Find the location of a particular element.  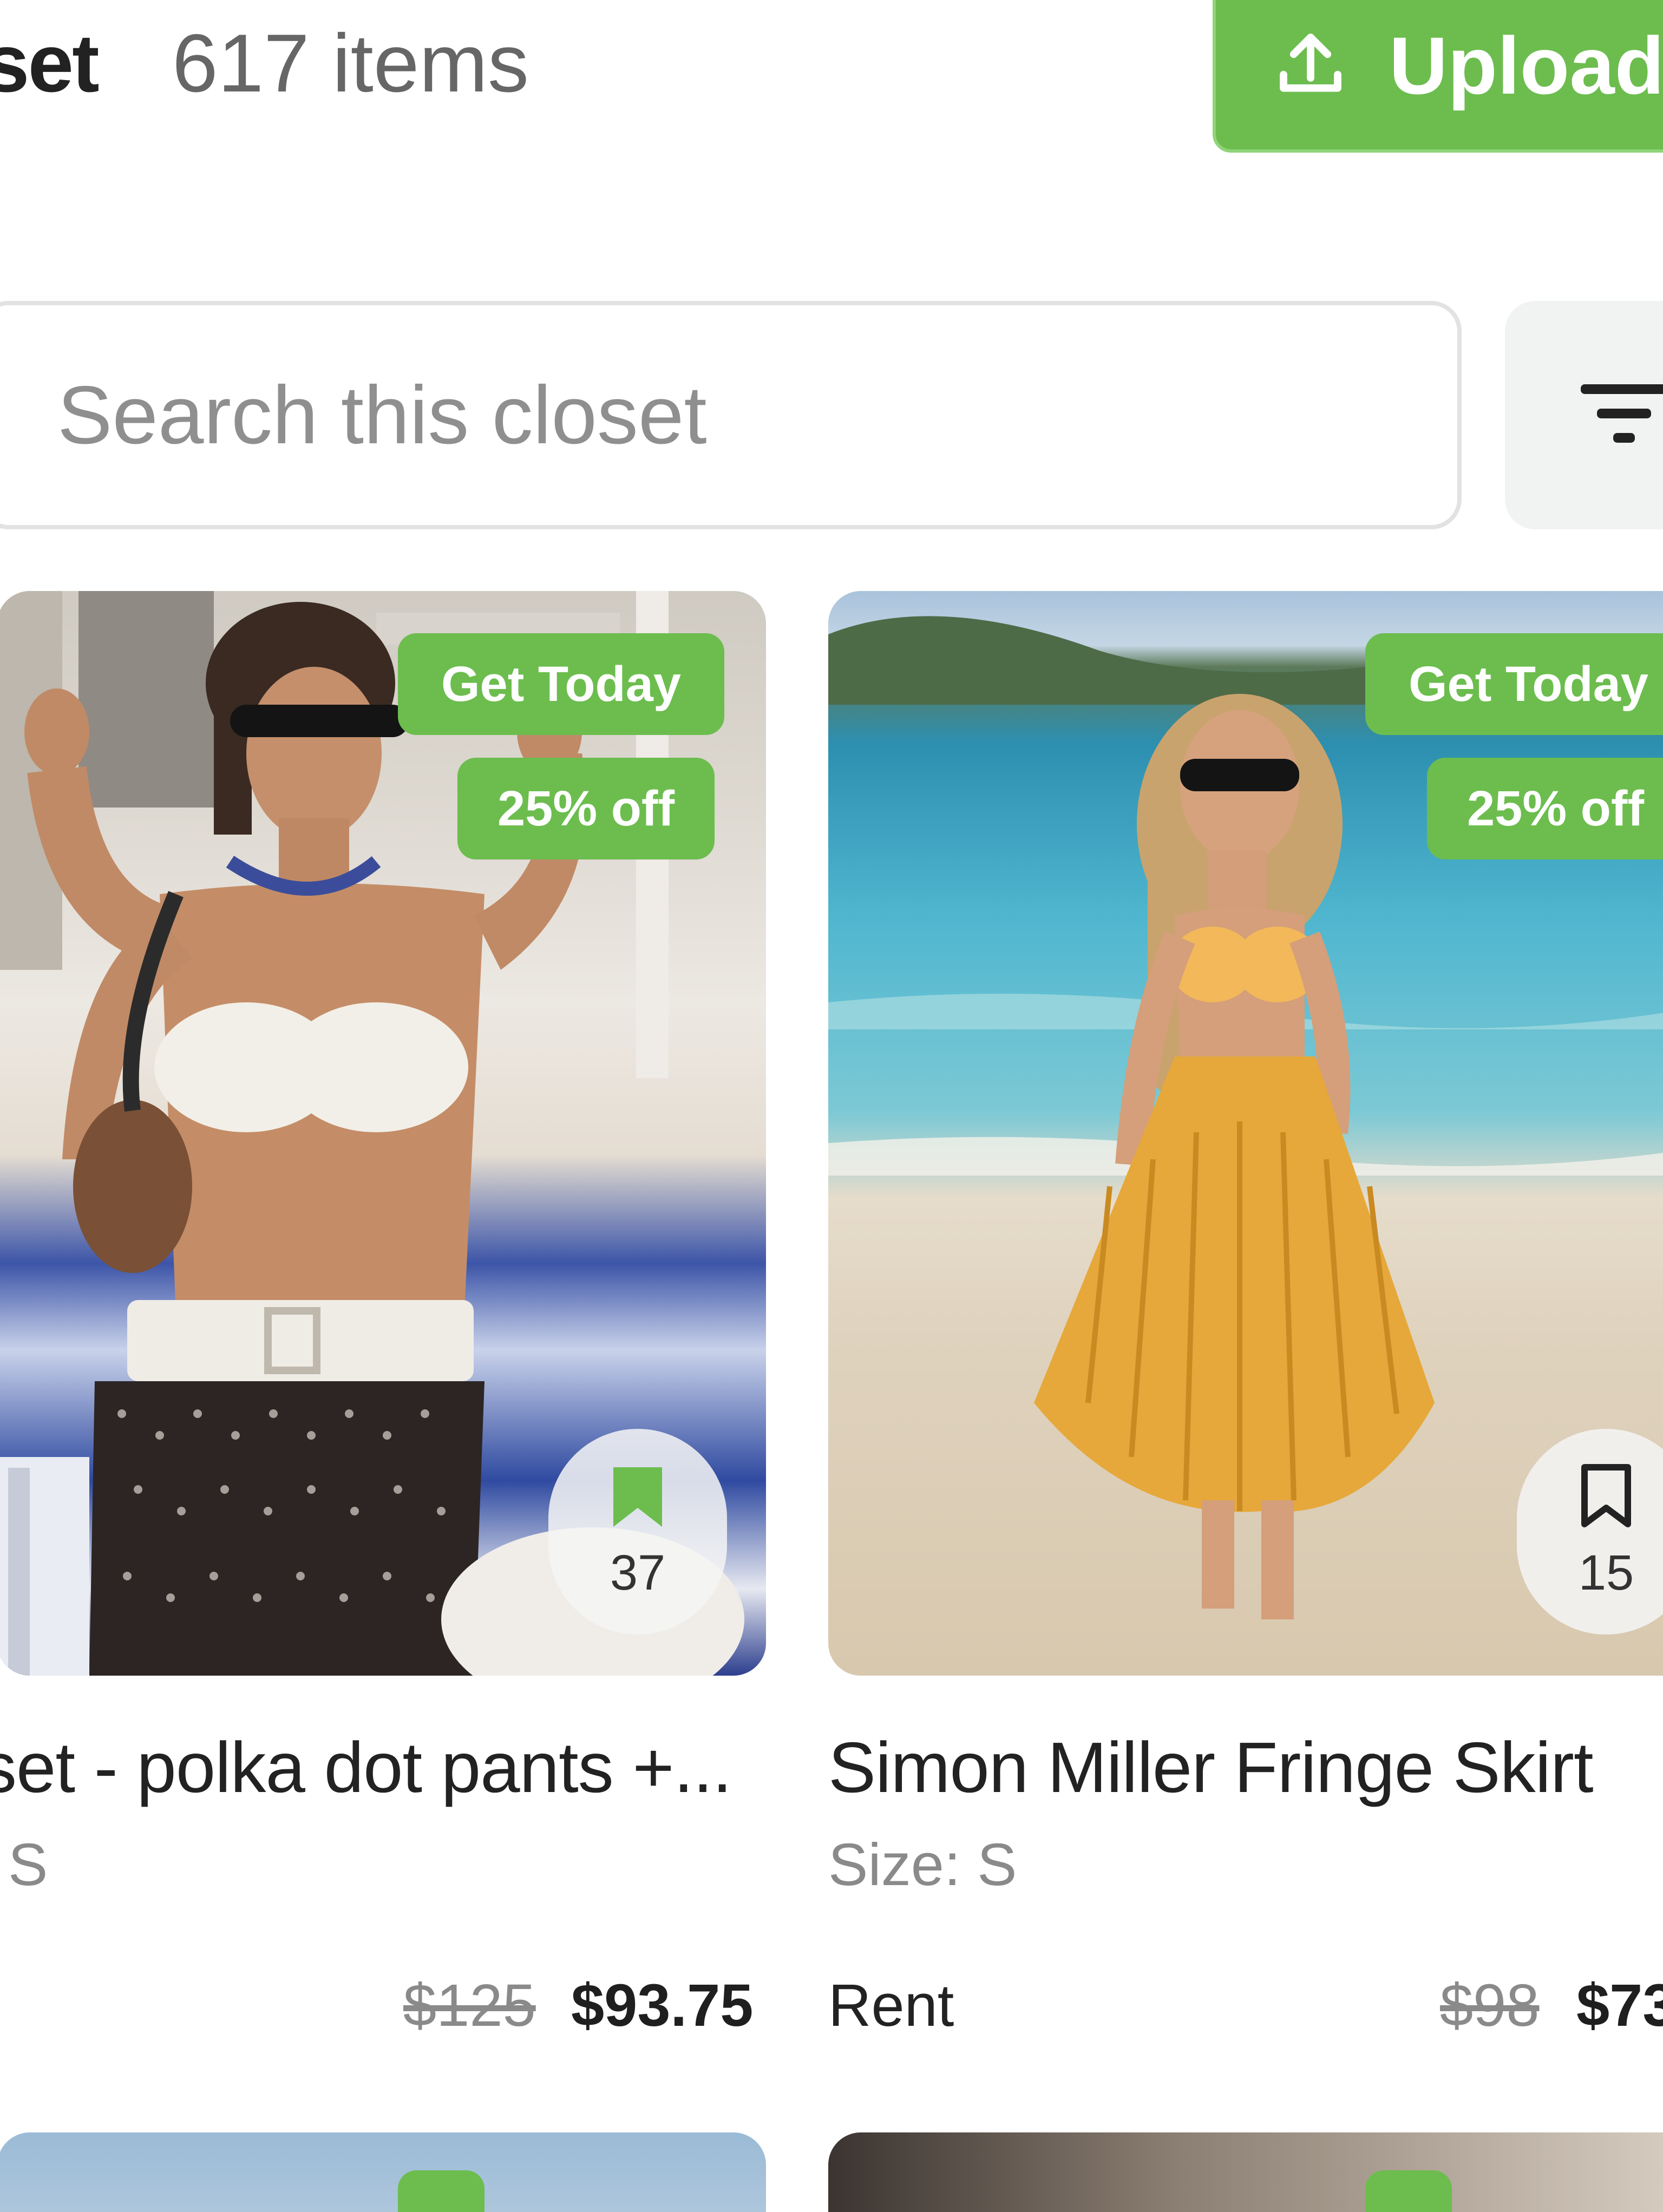

bookmark-outline-icon is located at coordinates (1606, 1498).